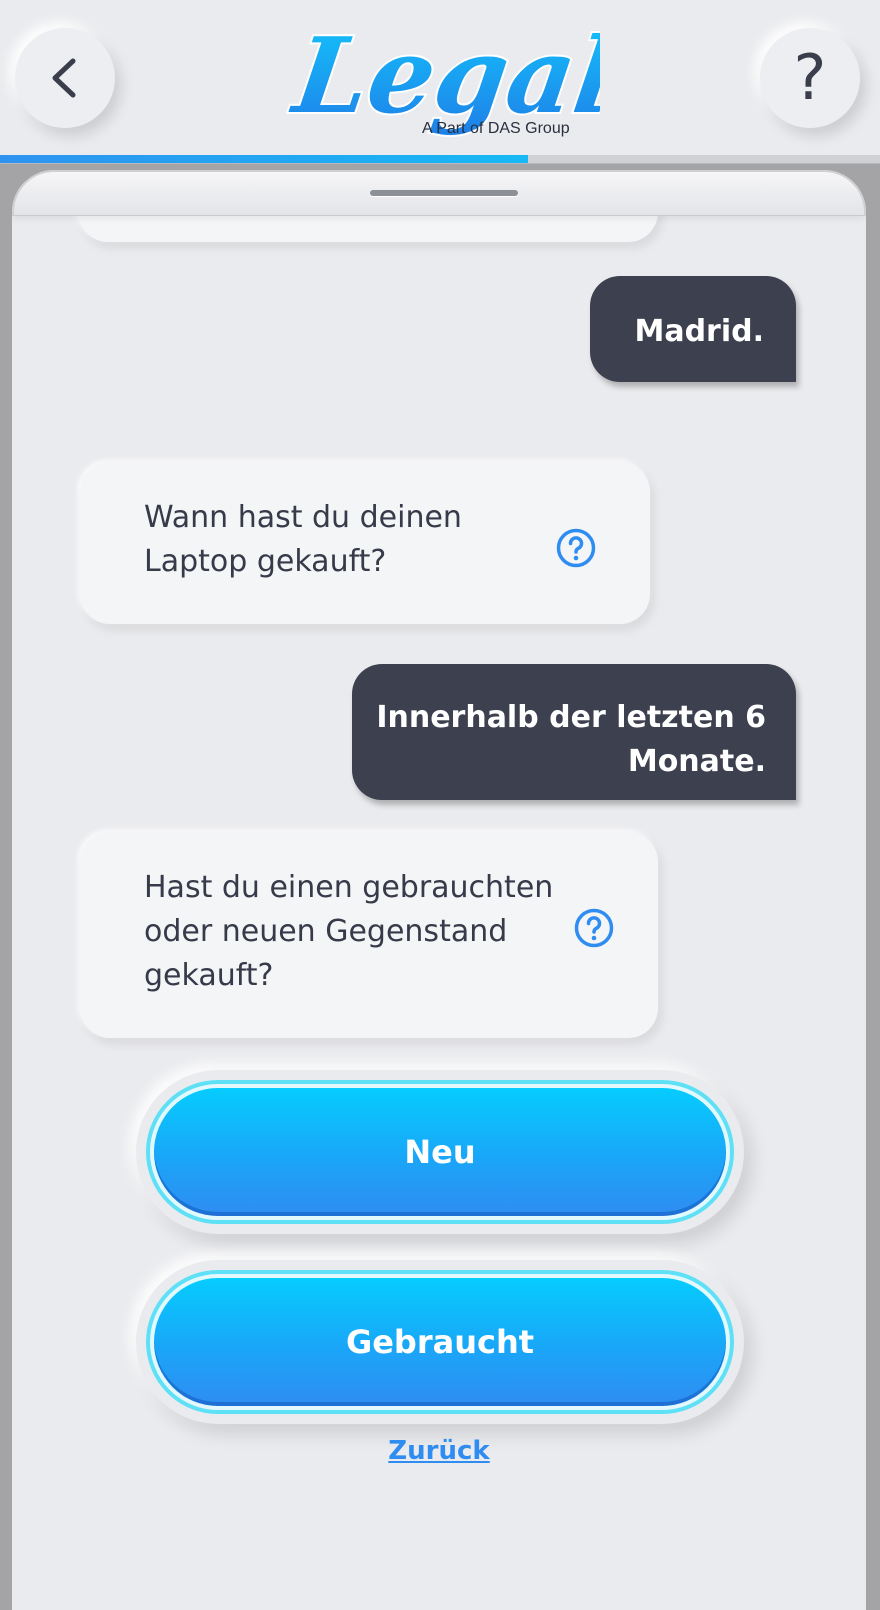 The image size is (880, 1610). What do you see at coordinates (444, 193) in the screenshot?
I see `drag-handle` at bounding box center [444, 193].